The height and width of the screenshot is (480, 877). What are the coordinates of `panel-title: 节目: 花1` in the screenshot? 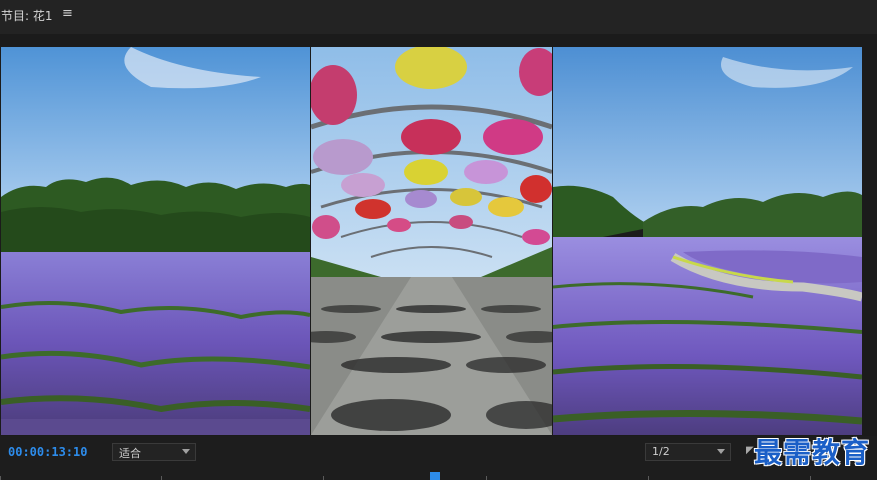 It's located at (27, 15).